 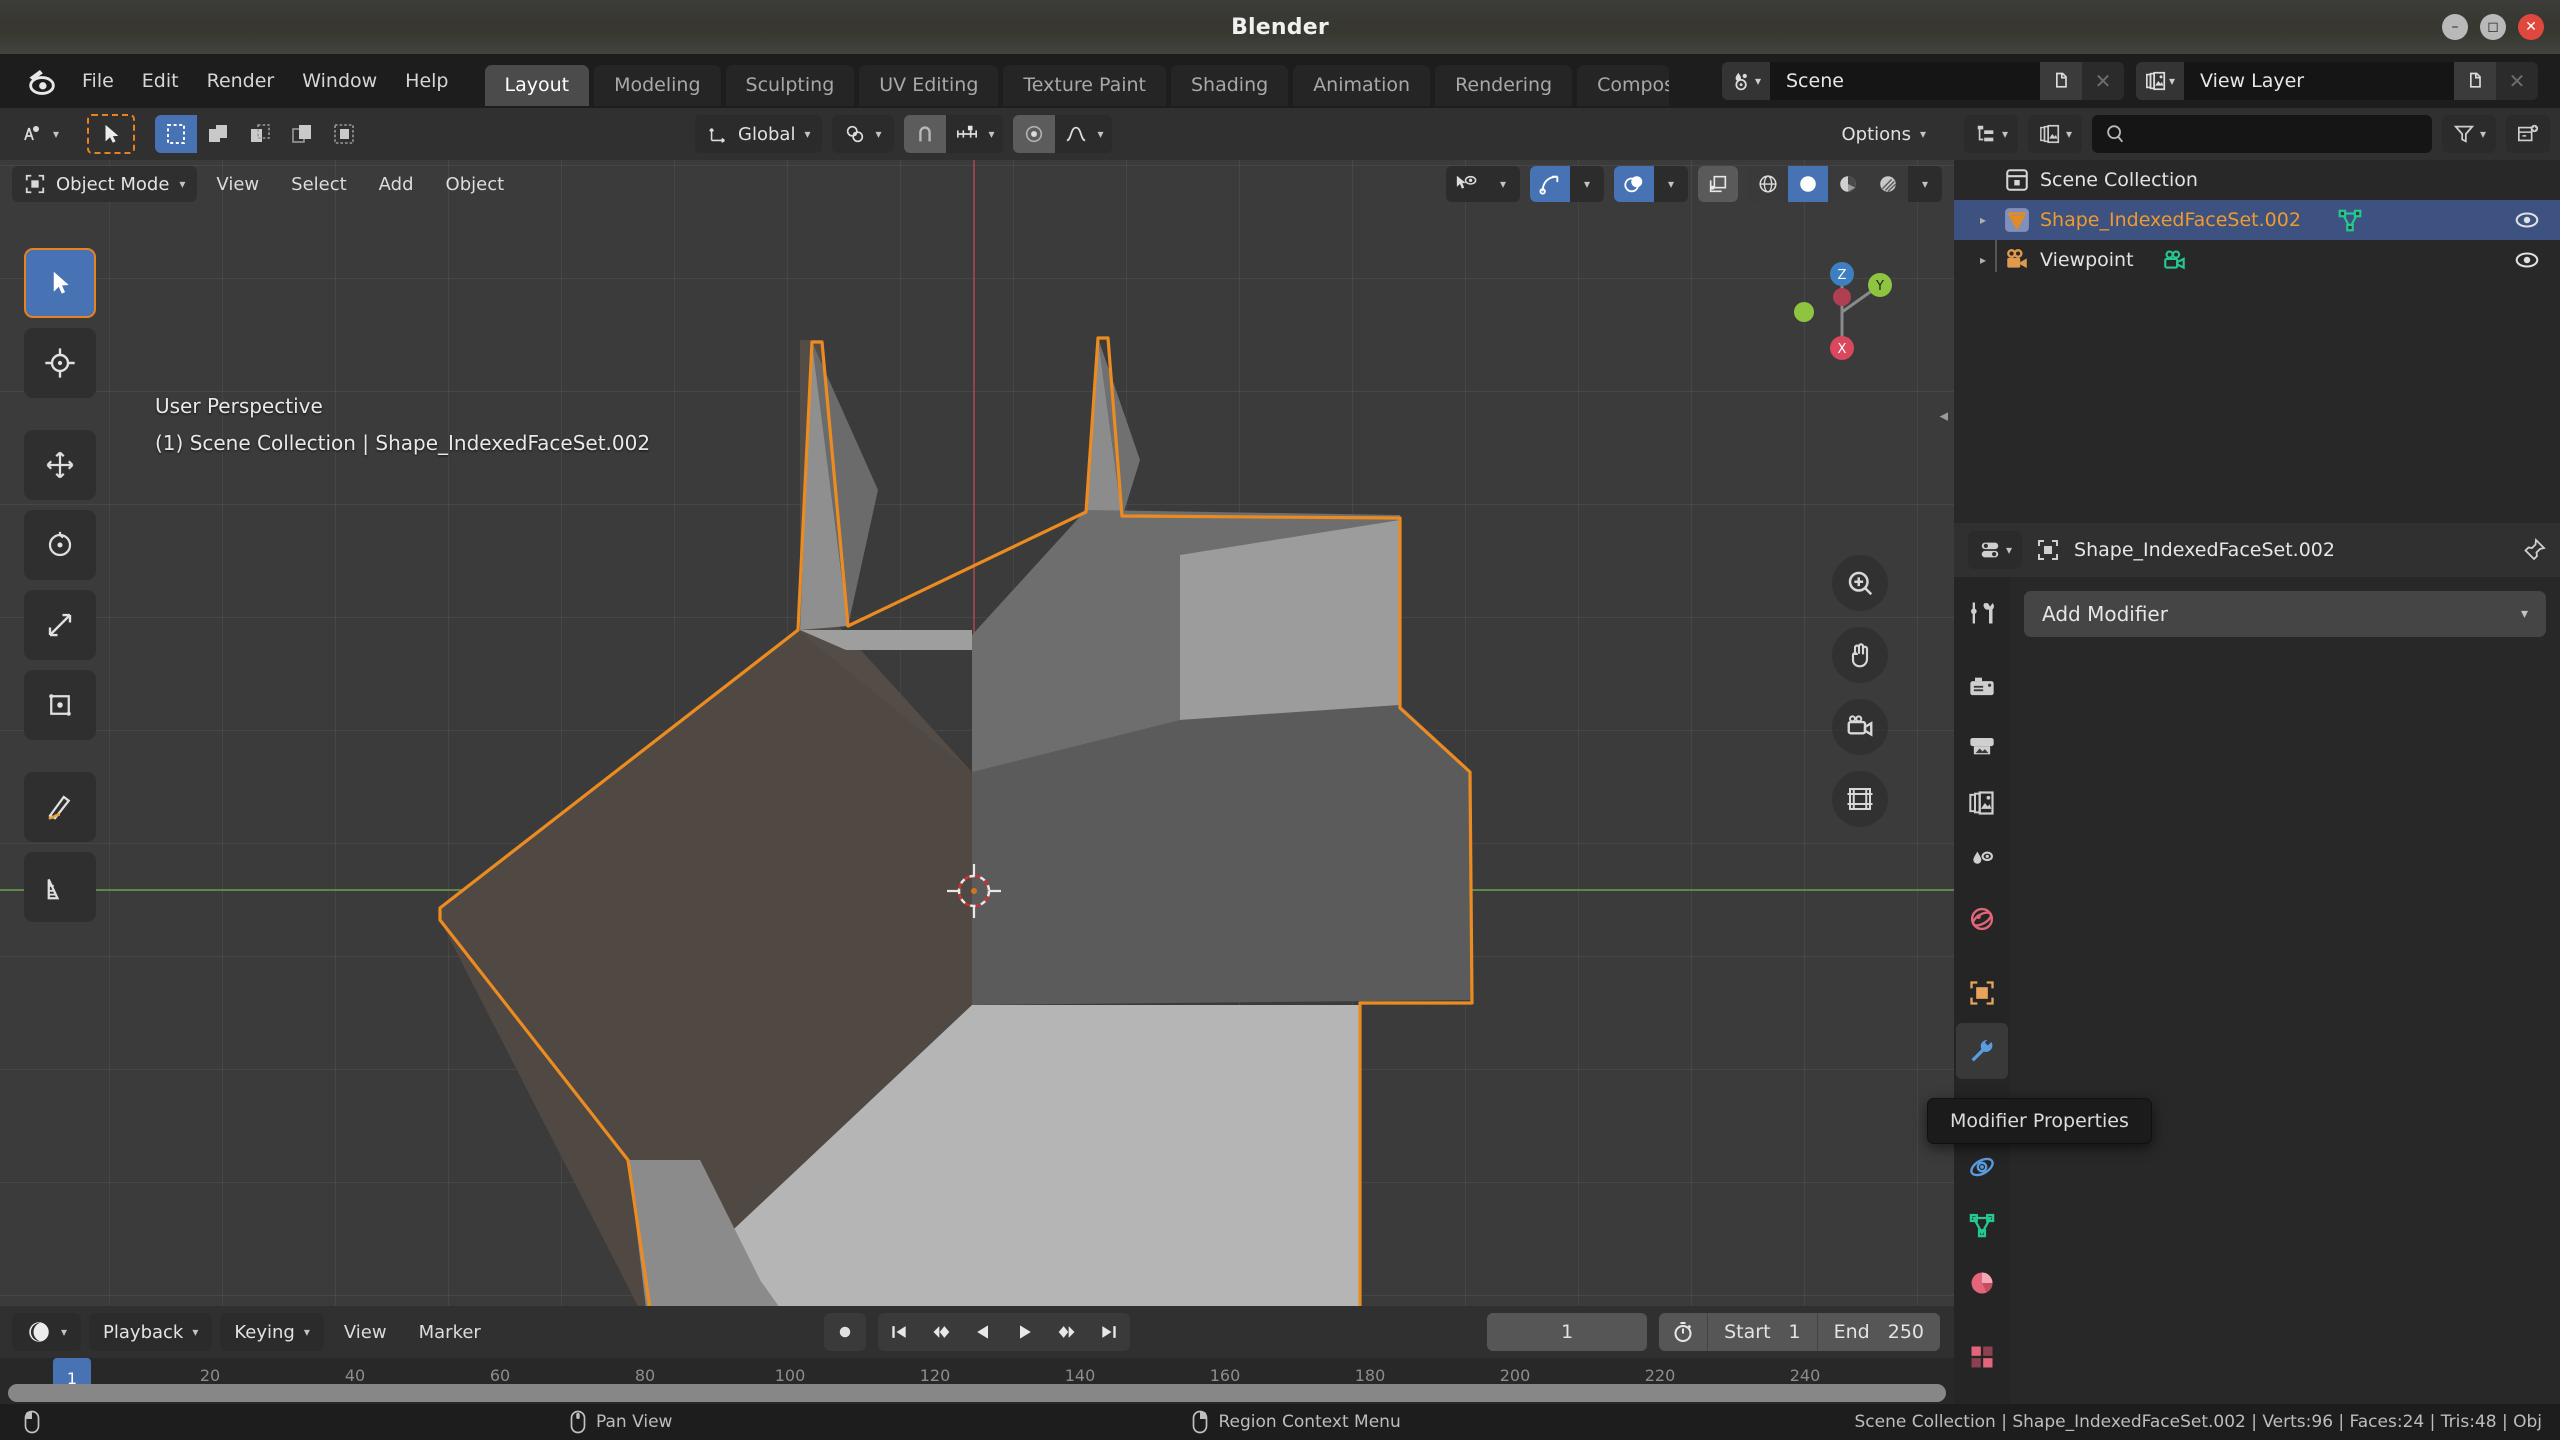 What do you see at coordinates (1718, 184) in the screenshot?
I see `xray-toggle-icon` at bounding box center [1718, 184].